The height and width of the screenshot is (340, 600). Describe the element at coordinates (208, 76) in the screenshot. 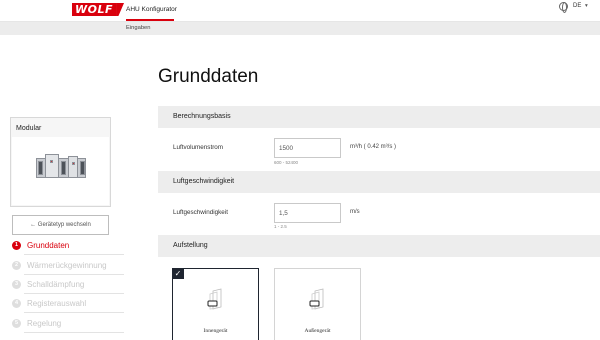

I see `page-title: Grunddaten` at that location.